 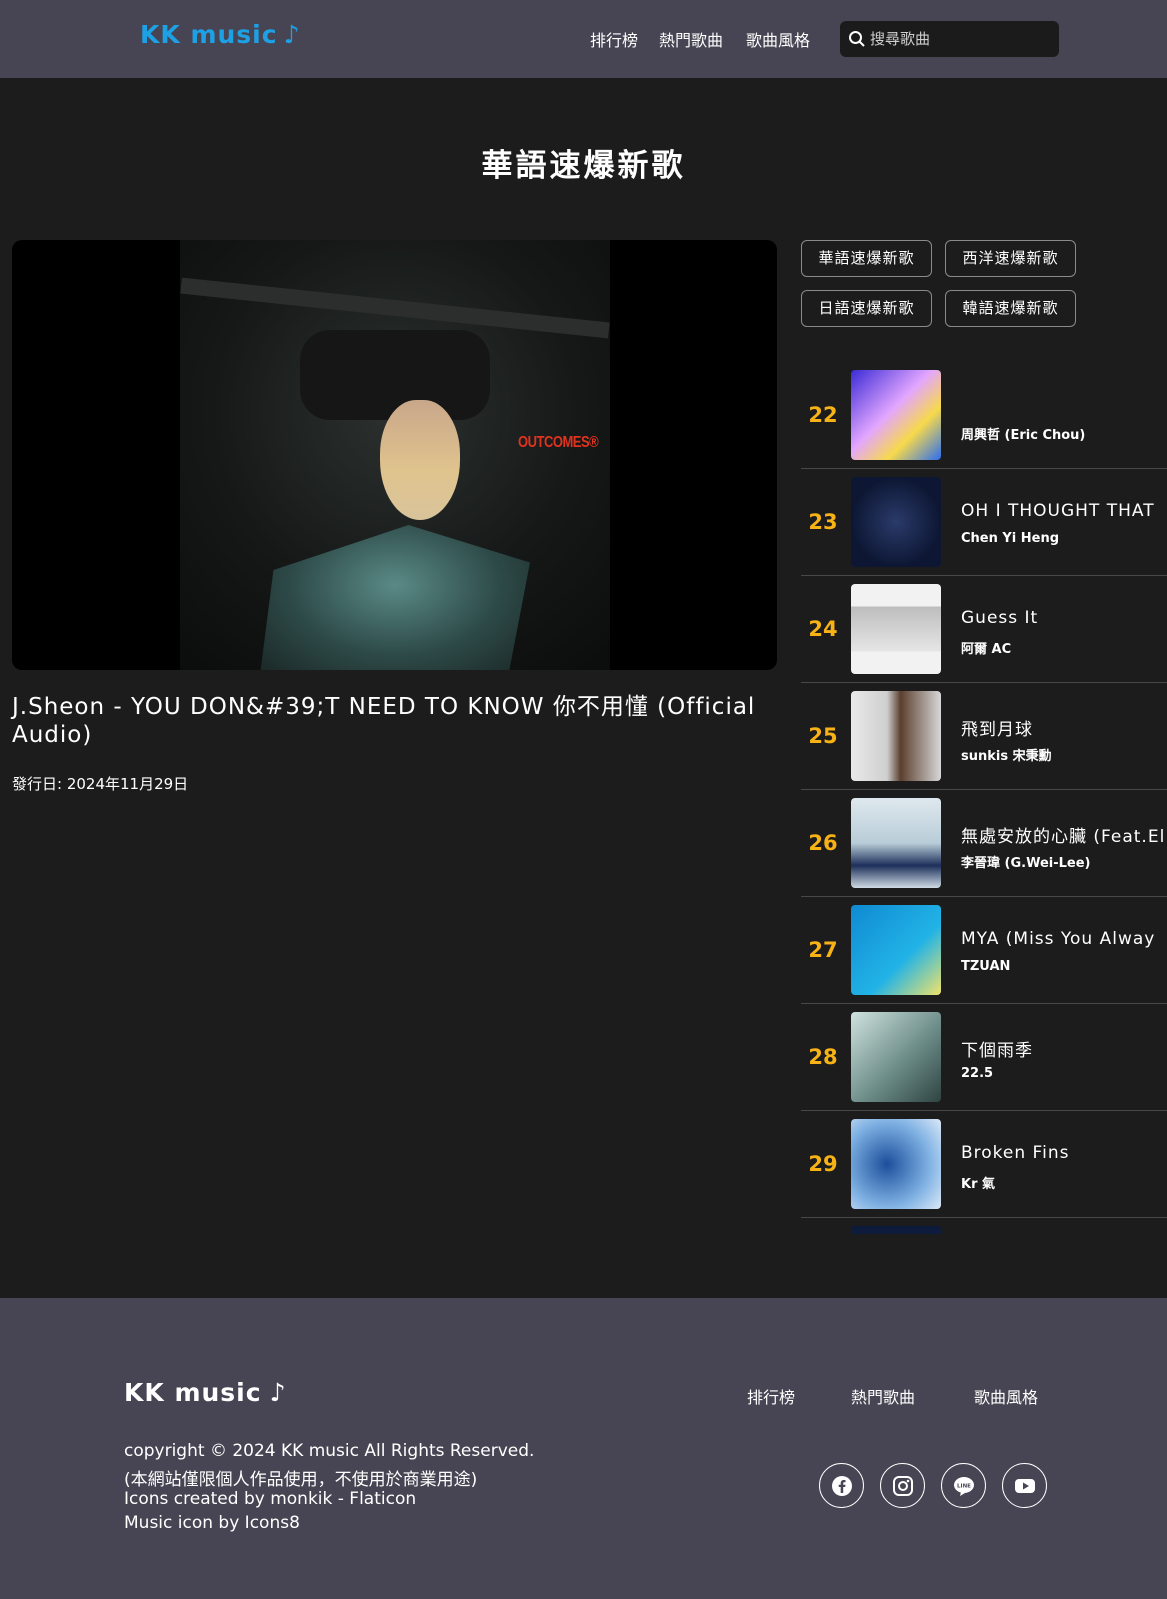 What do you see at coordinates (823, 1226) in the screenshot?
I see `chart-rank: 30` at bounding box center [823, 1226].